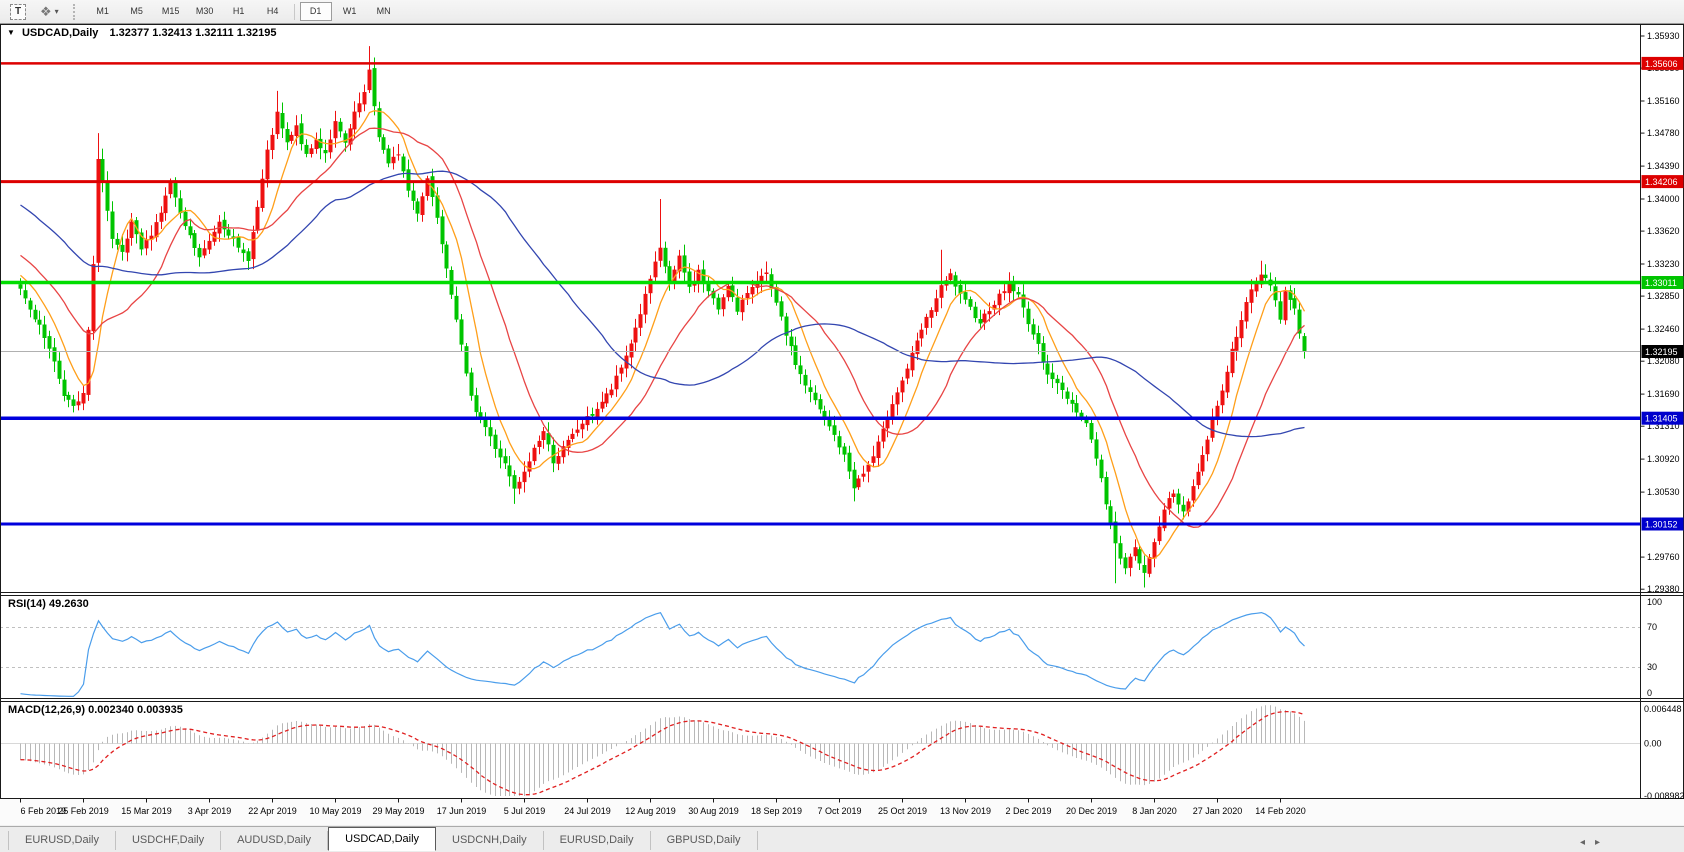  What do you see at coordinates (275, 840) in the screenshot?
I see `tab-audusd-daily: AUDUSD,Daily` at bounding box center [275, 840].